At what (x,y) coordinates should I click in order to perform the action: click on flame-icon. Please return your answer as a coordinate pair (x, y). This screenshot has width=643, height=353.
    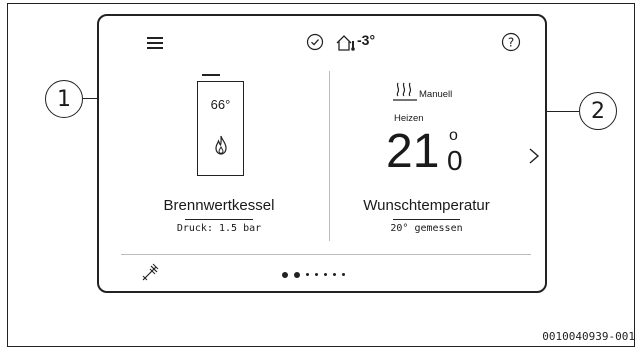
    Looking at the image, I should click on (221, 145).